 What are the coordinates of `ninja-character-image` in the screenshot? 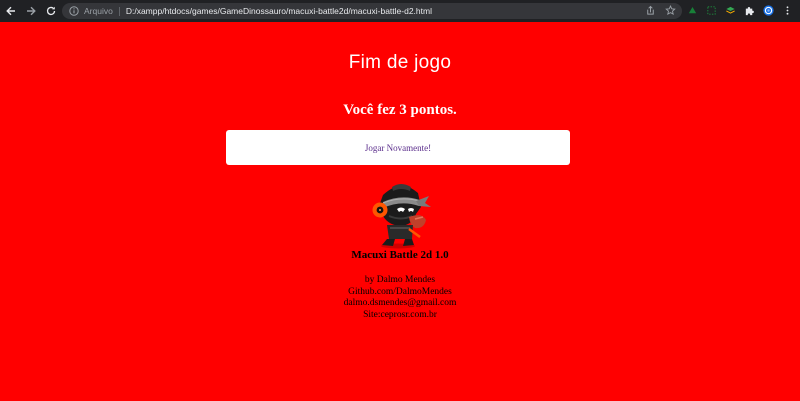 It's located at (401, 216).